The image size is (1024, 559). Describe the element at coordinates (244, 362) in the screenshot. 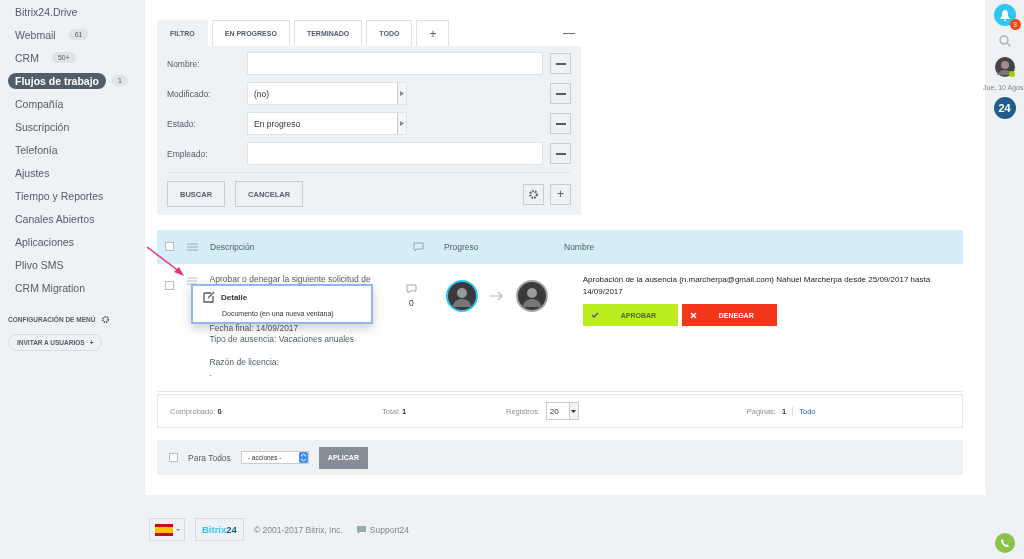

I see `description-line: Razón de licencia:` at that location.